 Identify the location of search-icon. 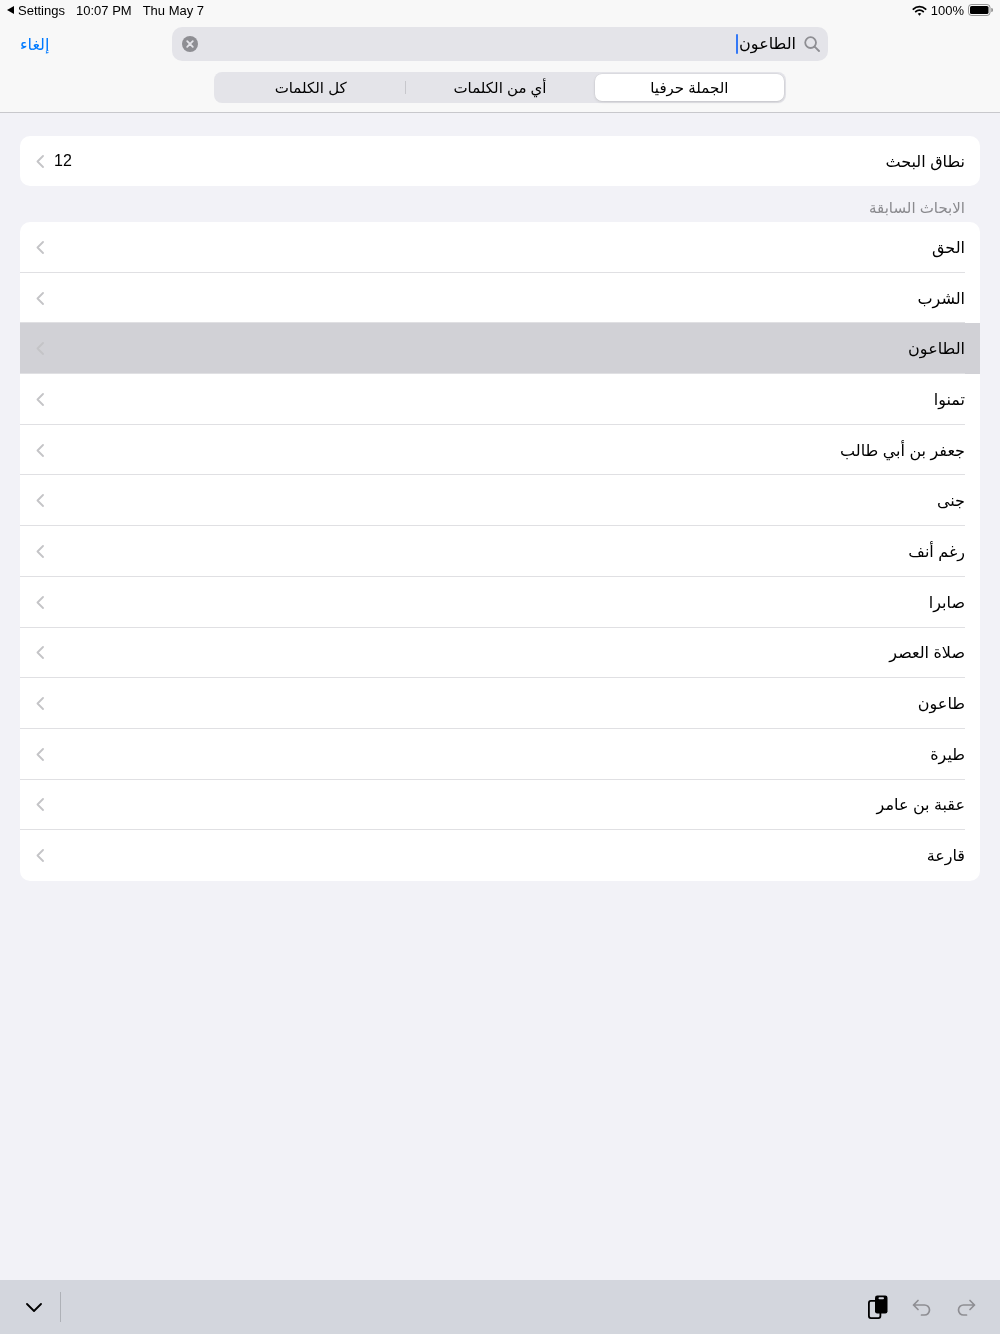
(812, 44).